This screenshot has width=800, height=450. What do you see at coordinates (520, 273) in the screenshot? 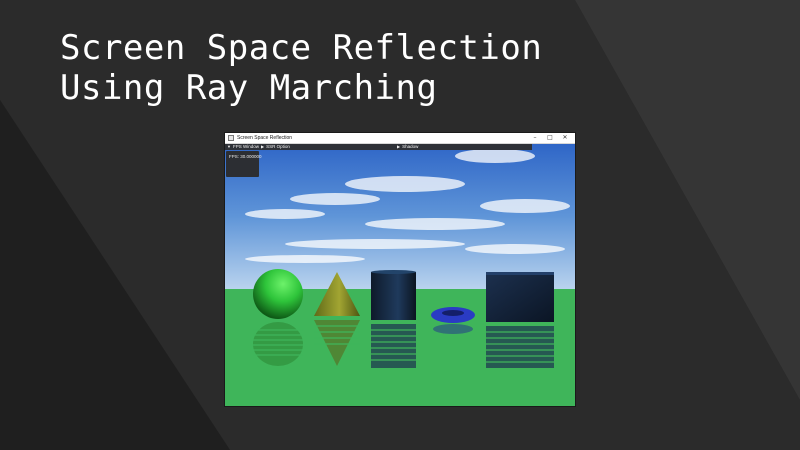
I see `cube-top` at bounding box center [520, 273].